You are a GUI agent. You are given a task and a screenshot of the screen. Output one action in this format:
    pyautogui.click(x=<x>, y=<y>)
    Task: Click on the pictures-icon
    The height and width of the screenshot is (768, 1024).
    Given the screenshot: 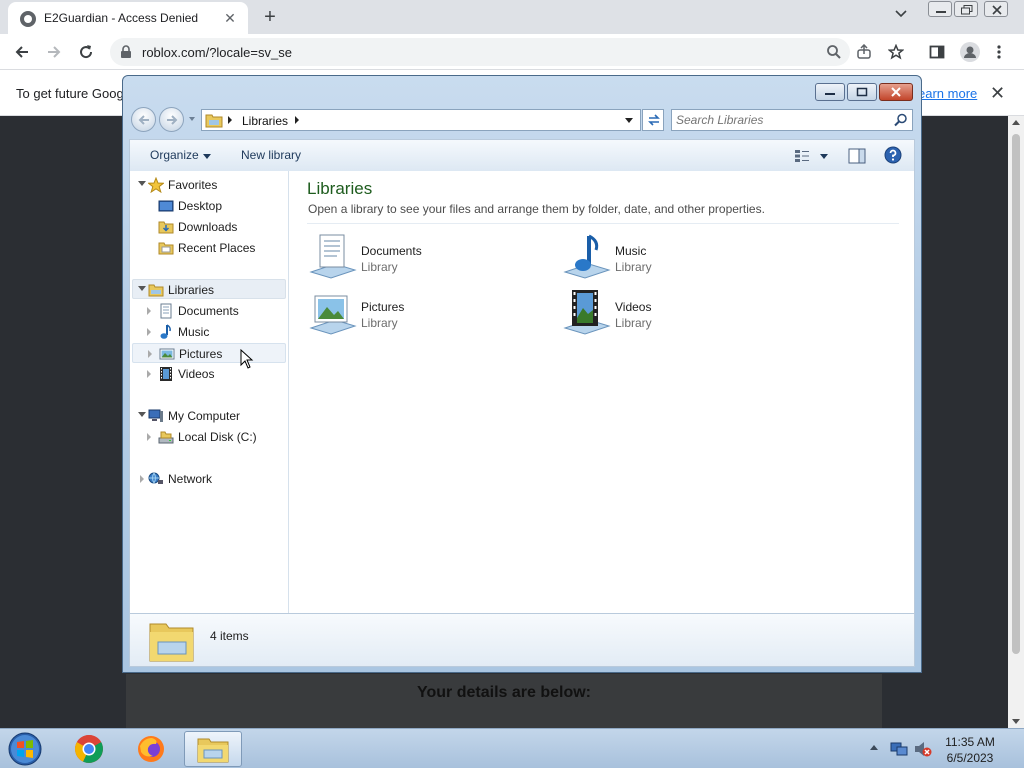 What is the action you would take?
    pyautogui.click(x=167, y=354)
    